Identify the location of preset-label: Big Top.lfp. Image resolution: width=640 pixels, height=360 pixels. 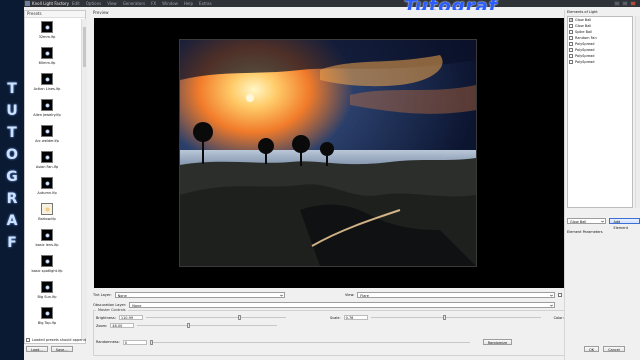
(47, 323).